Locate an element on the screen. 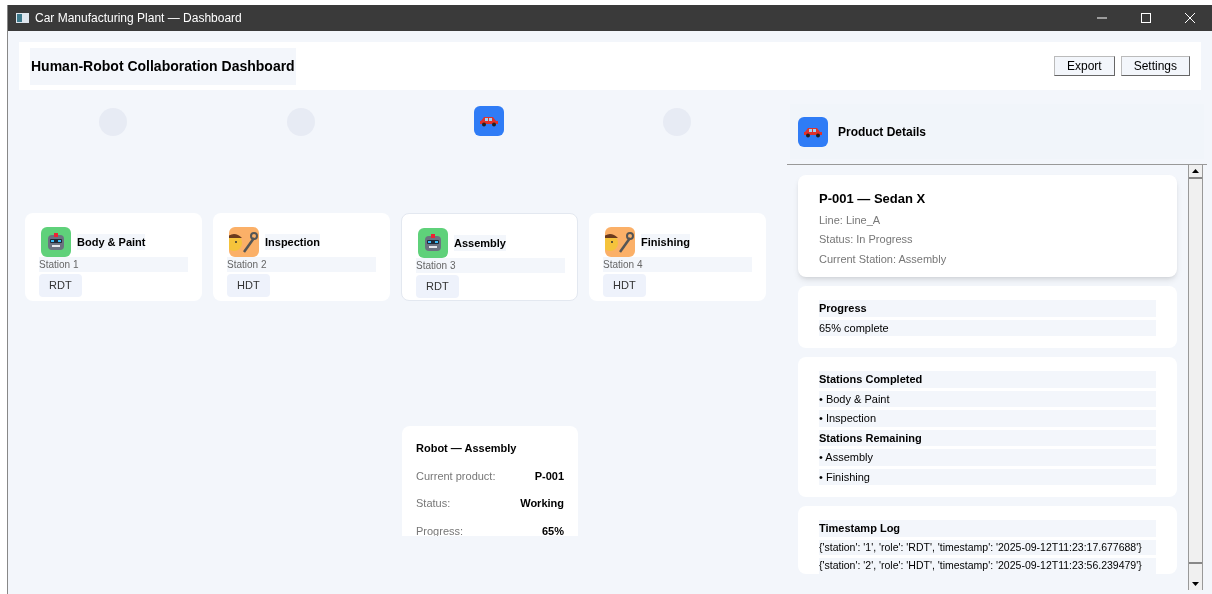 This screenshot has width=1212, height=594. popup-label: Current product: is located at coordinates (456, 476).